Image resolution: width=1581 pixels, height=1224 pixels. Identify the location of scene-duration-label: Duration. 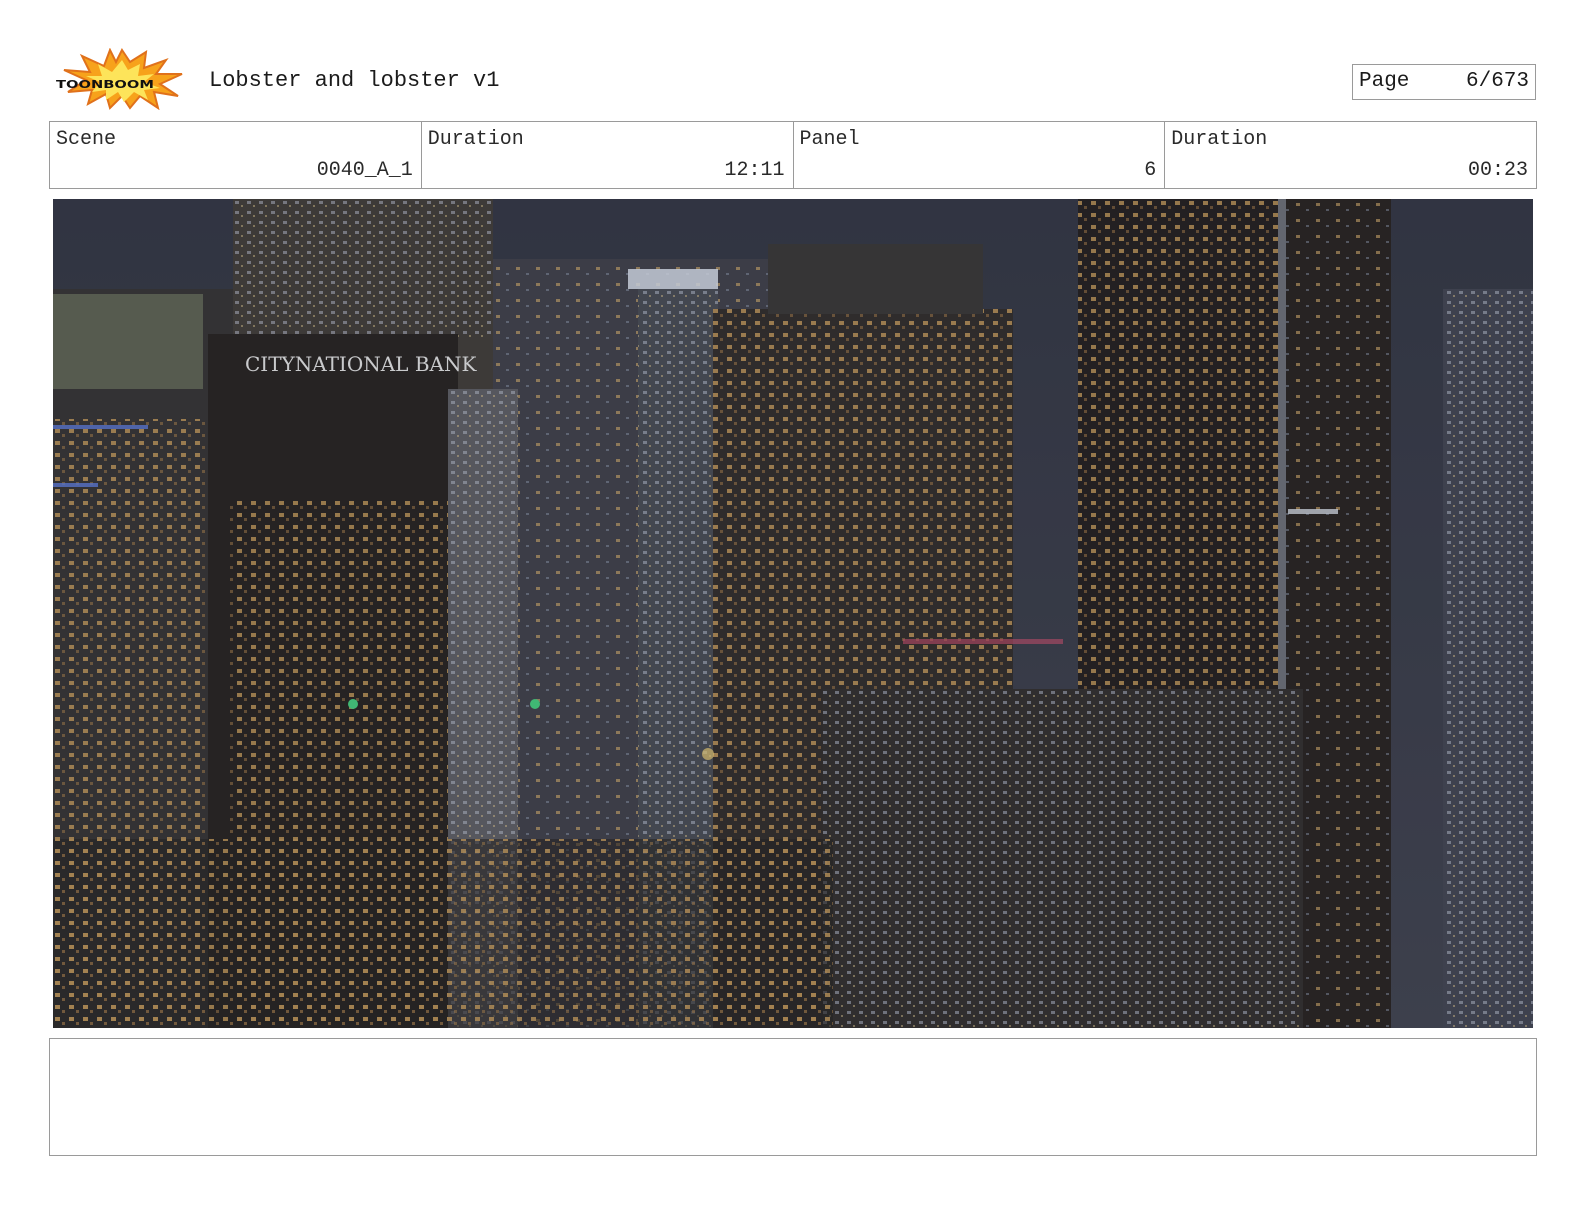
(475, 139).